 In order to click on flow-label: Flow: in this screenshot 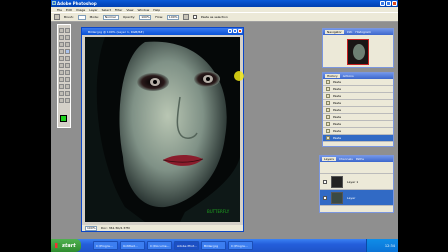, I will do `click(159, 17)`.